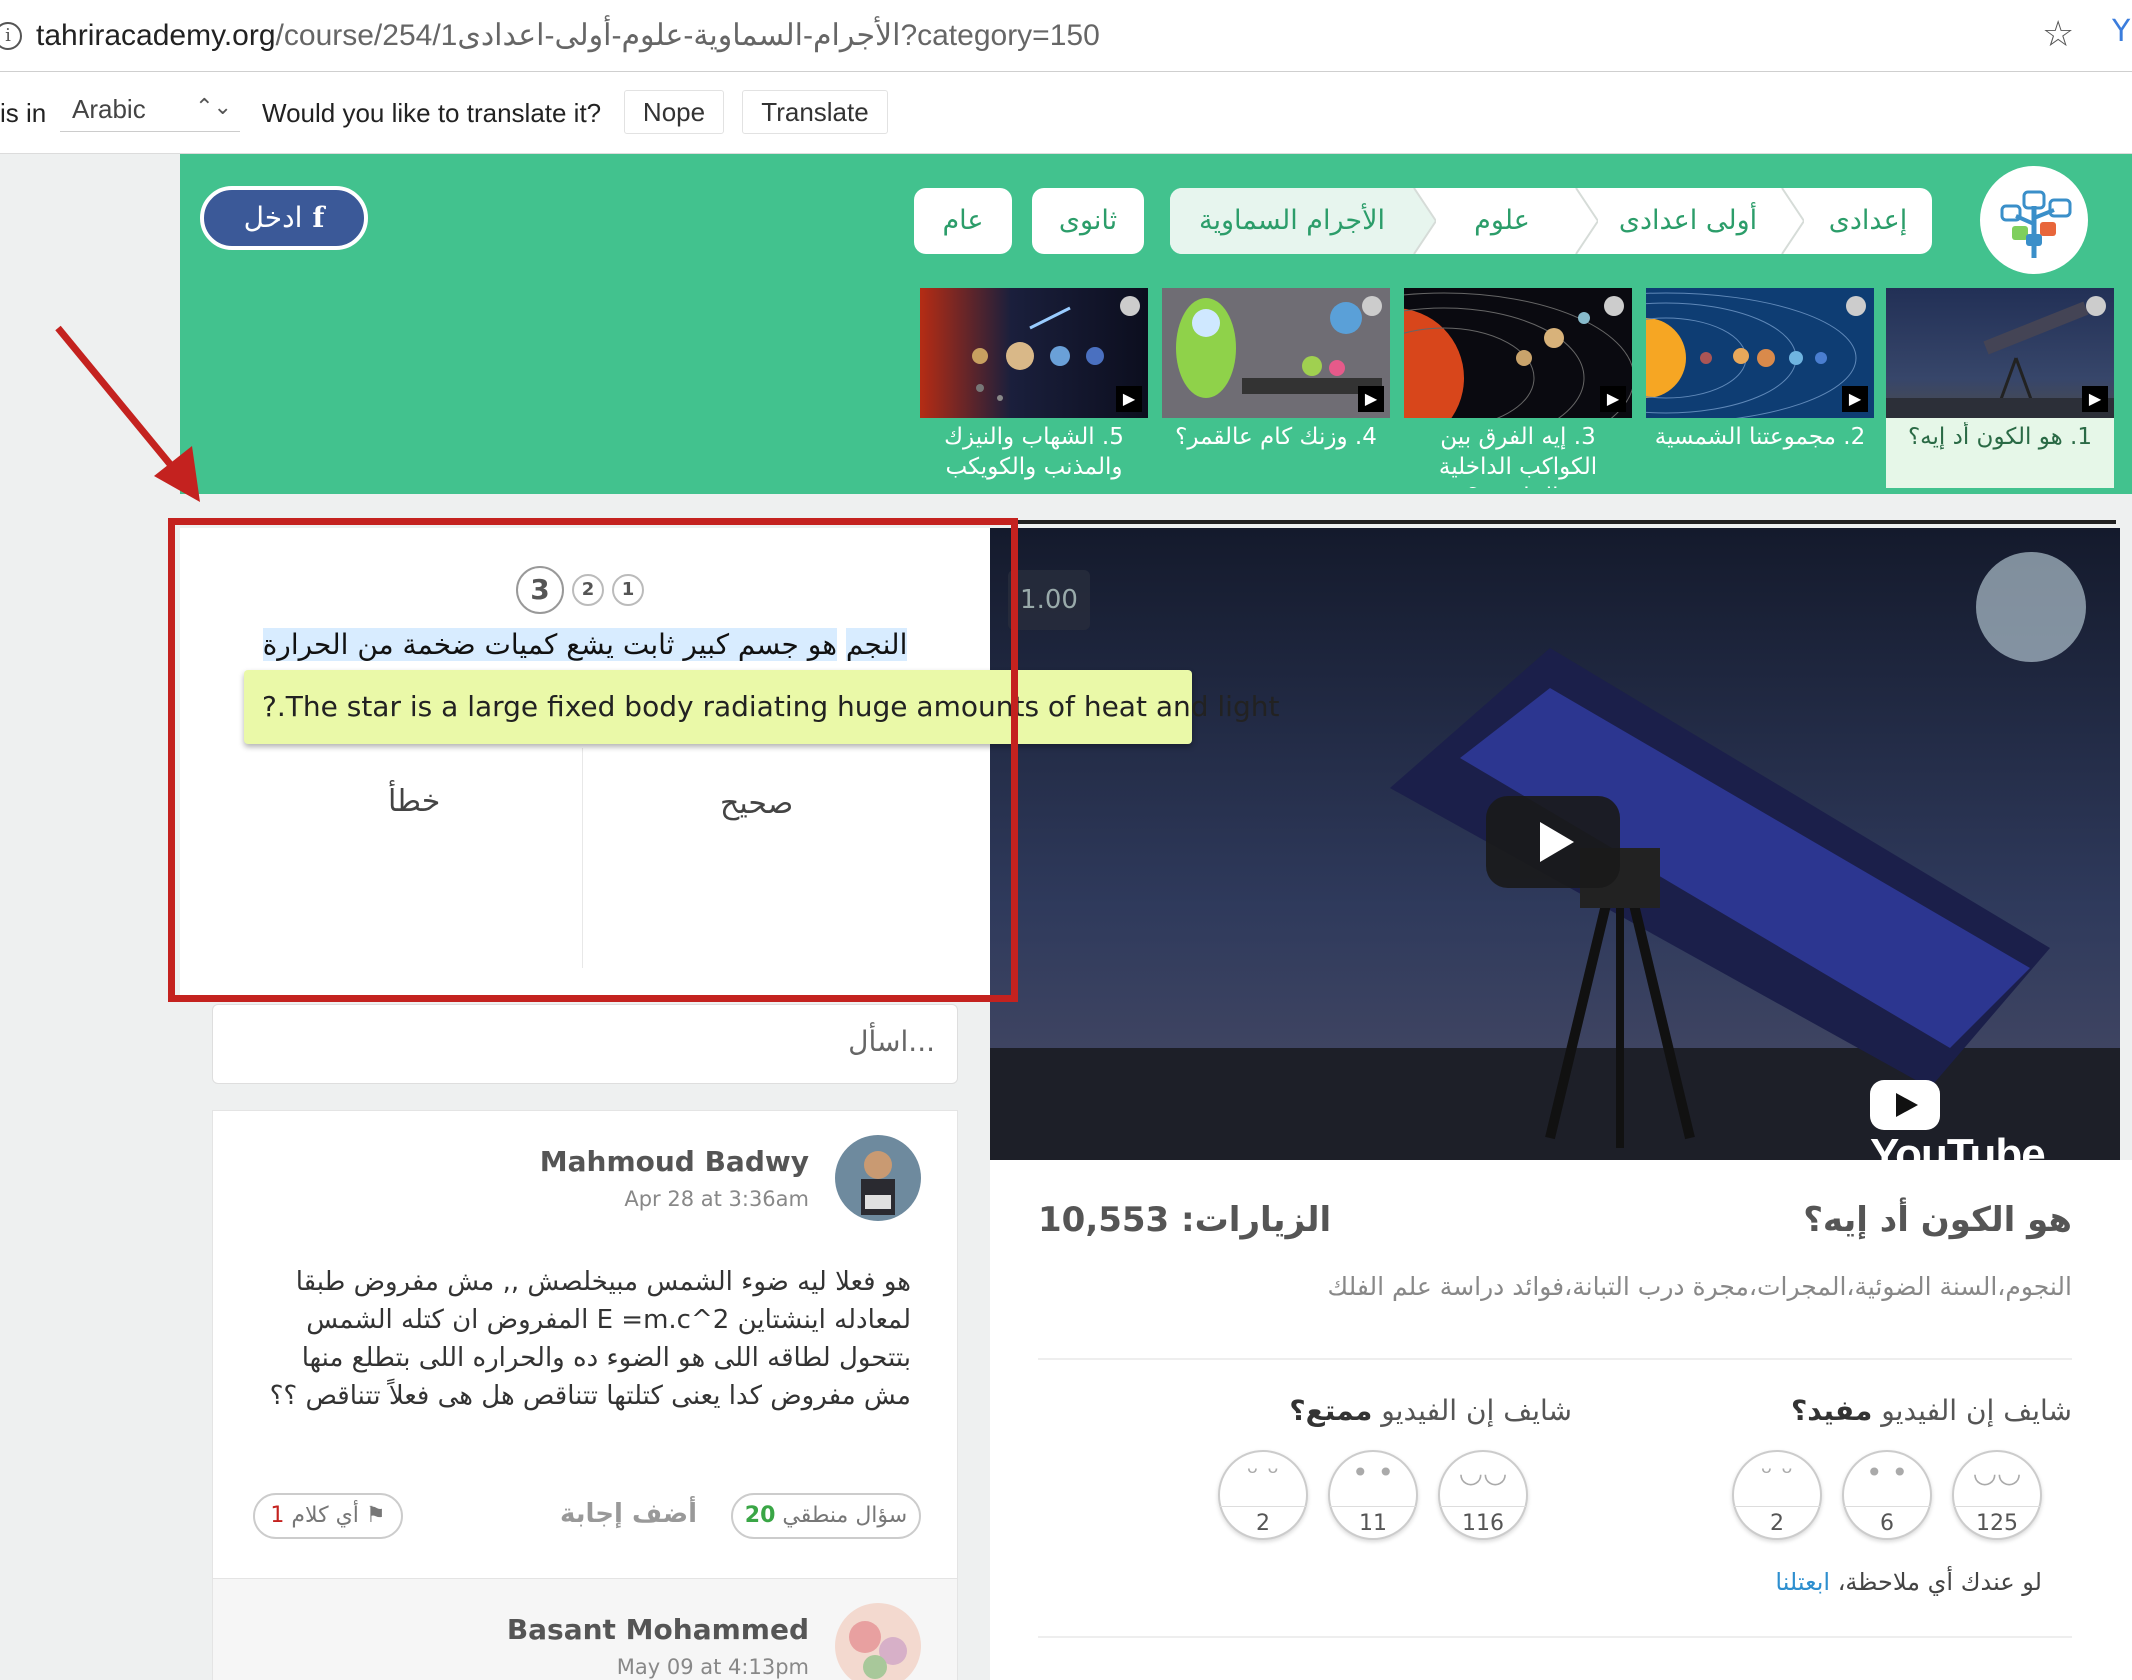 This screenshot has width=2132, height=1680. I want to click on logic-label: سؤال منطقي, so click(845, 1515).